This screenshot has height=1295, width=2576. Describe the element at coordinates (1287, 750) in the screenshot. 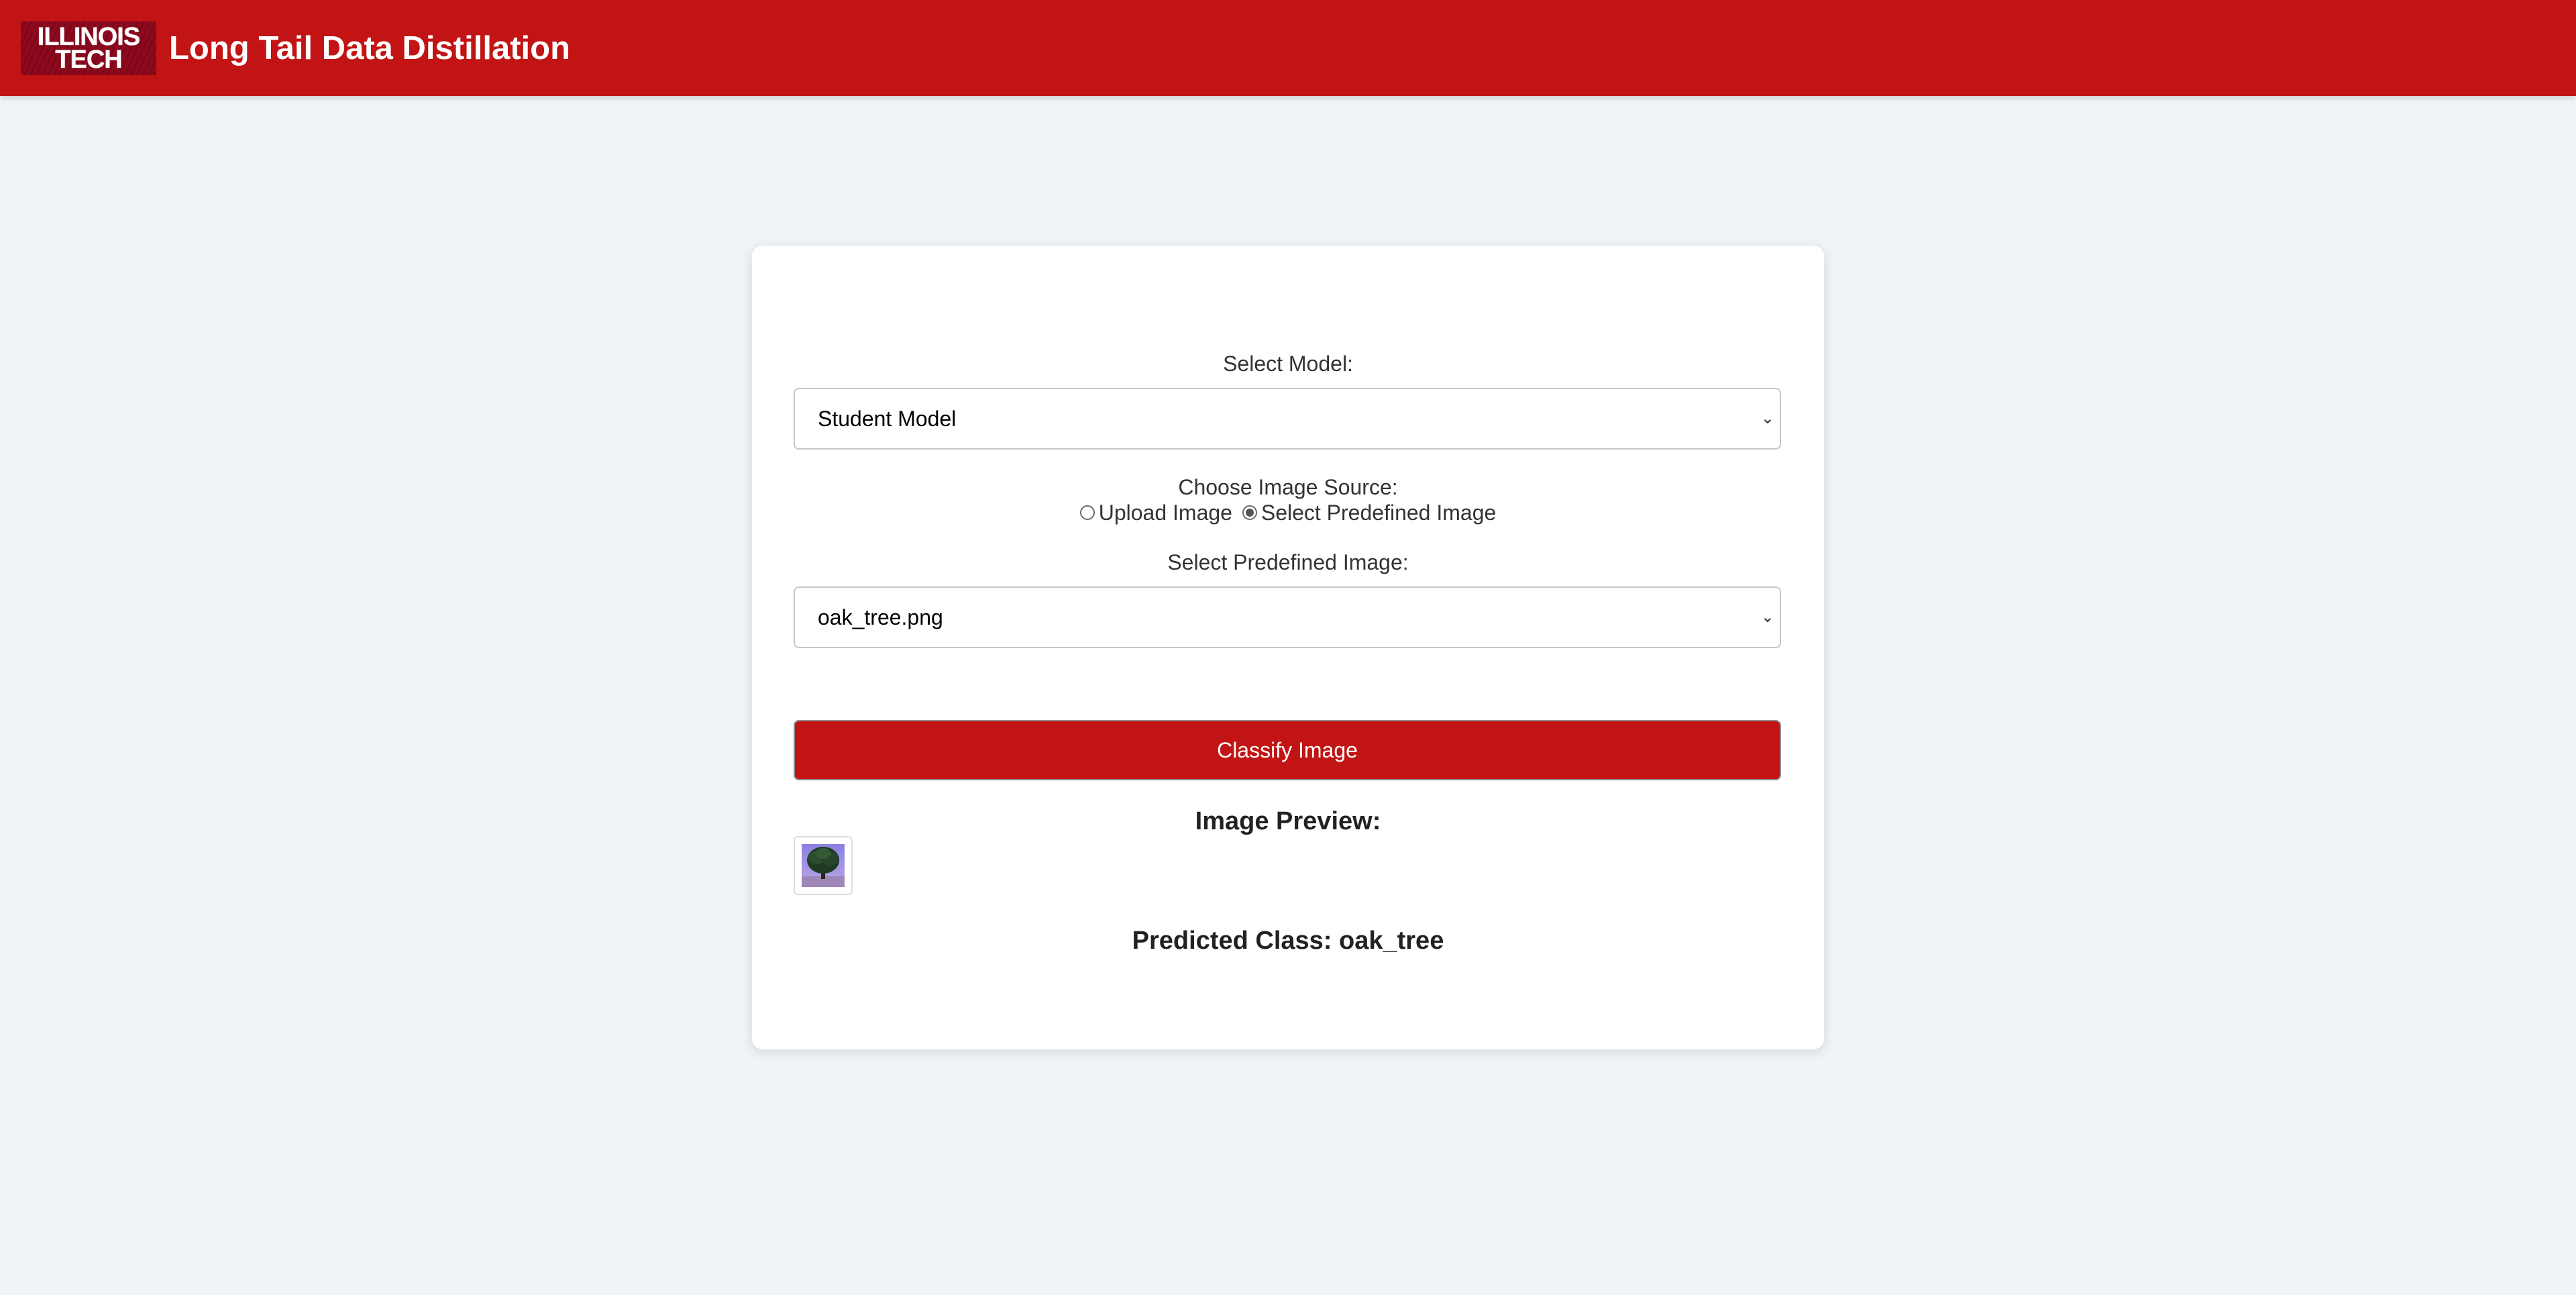

I see `classify-image-button: Classify Image` at that location.